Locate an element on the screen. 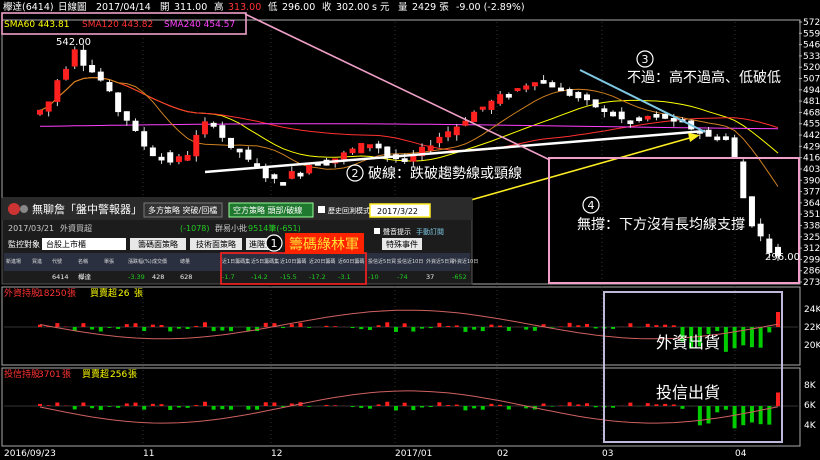 This screenshot has width=820, height=460. price-tick-label: 481 is located at coordinates (811, 102).